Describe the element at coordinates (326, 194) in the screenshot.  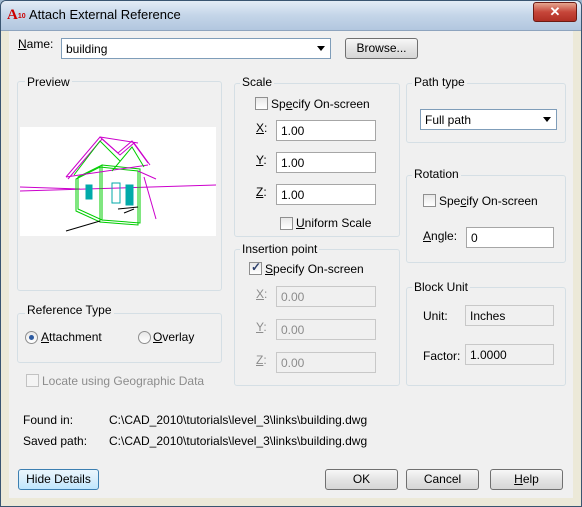
I see `scale-z-input: 1.00` at that location.